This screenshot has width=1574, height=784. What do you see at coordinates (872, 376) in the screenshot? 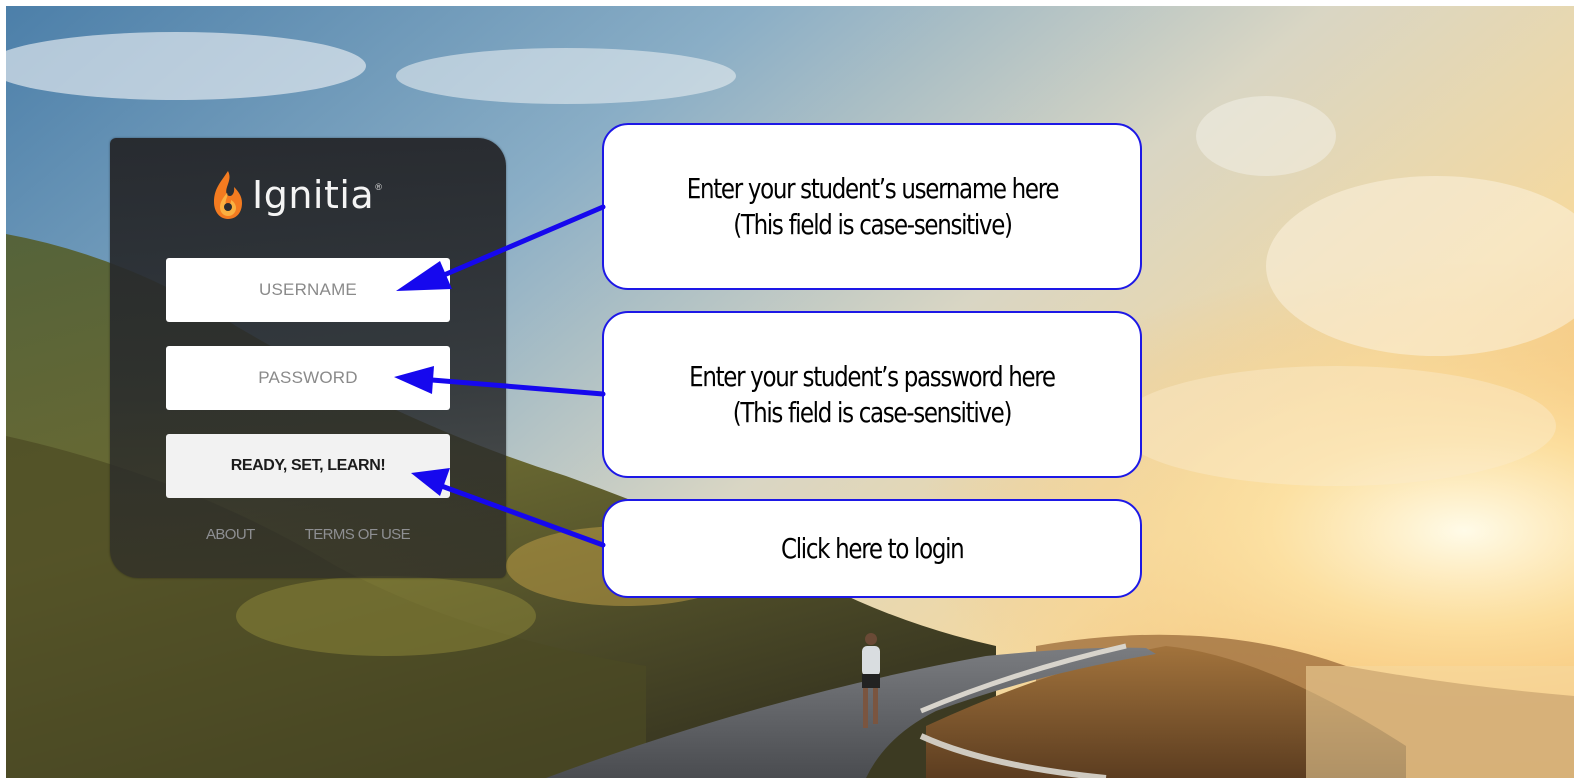
I see `callout-line: Enter your student’s password here` at bounding box center [872, 376].